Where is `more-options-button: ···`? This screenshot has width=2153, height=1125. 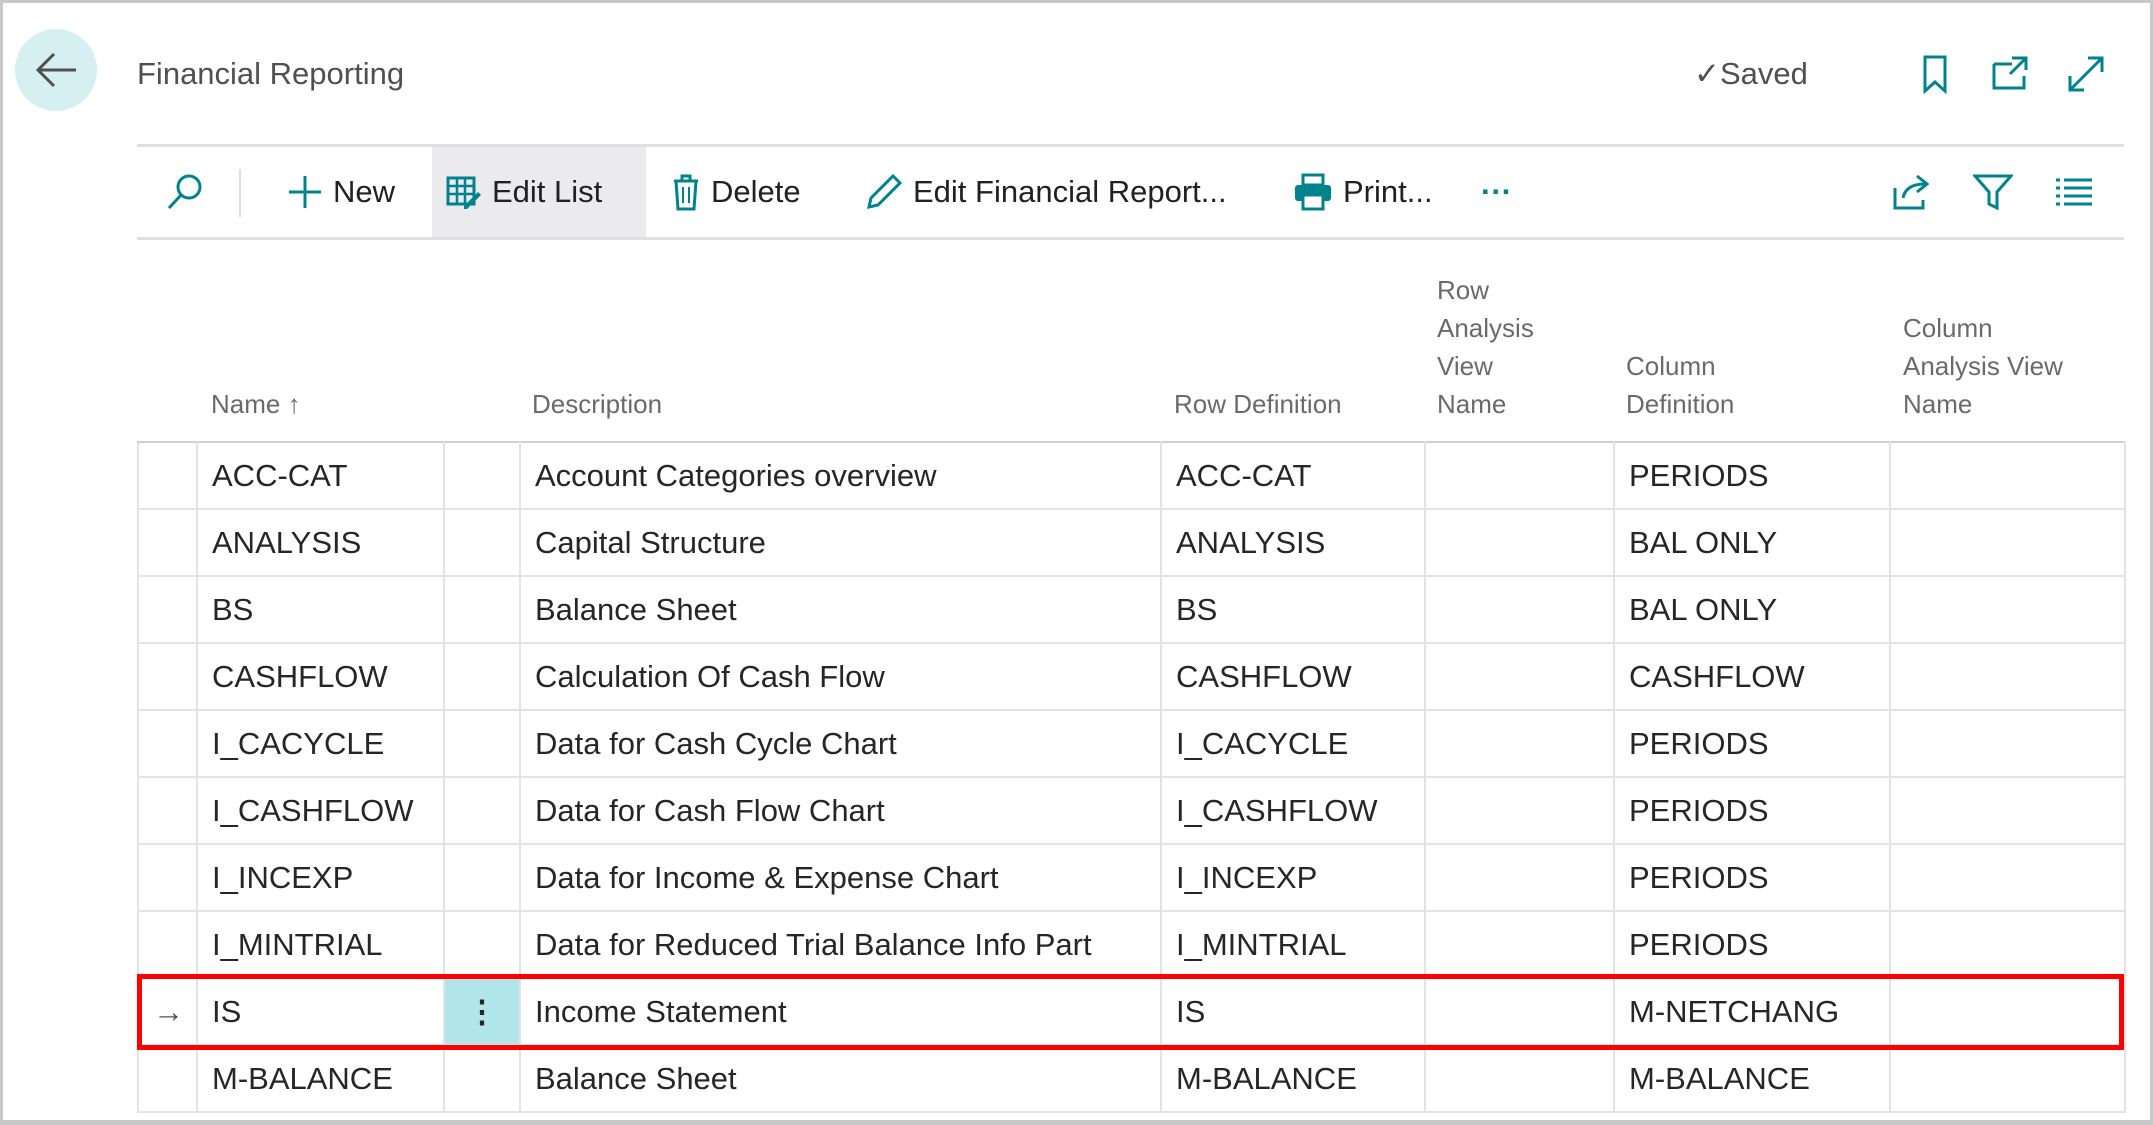
more-options-button: ··· is located at coordinates (1496, 192).